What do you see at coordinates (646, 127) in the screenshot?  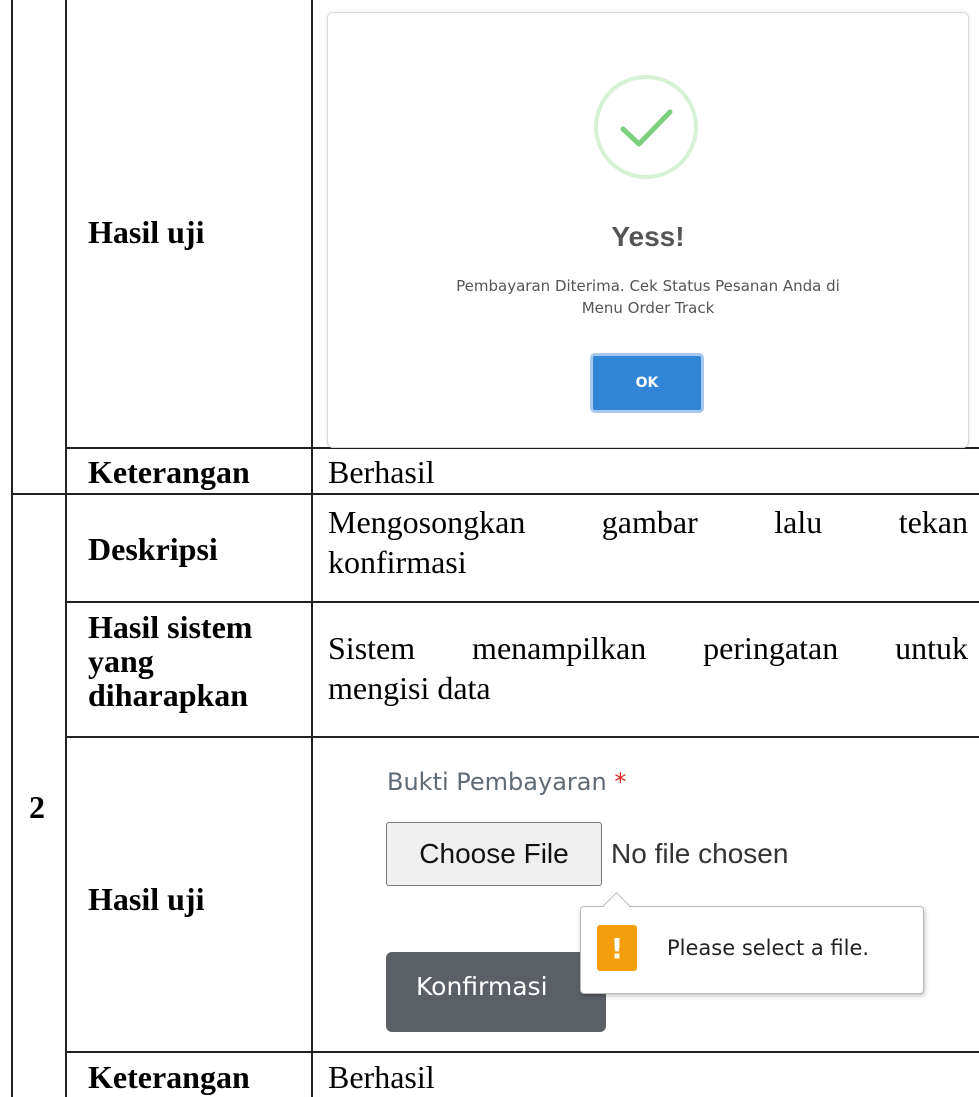 I see `success-check-icon` at bounding box center [646, 127].